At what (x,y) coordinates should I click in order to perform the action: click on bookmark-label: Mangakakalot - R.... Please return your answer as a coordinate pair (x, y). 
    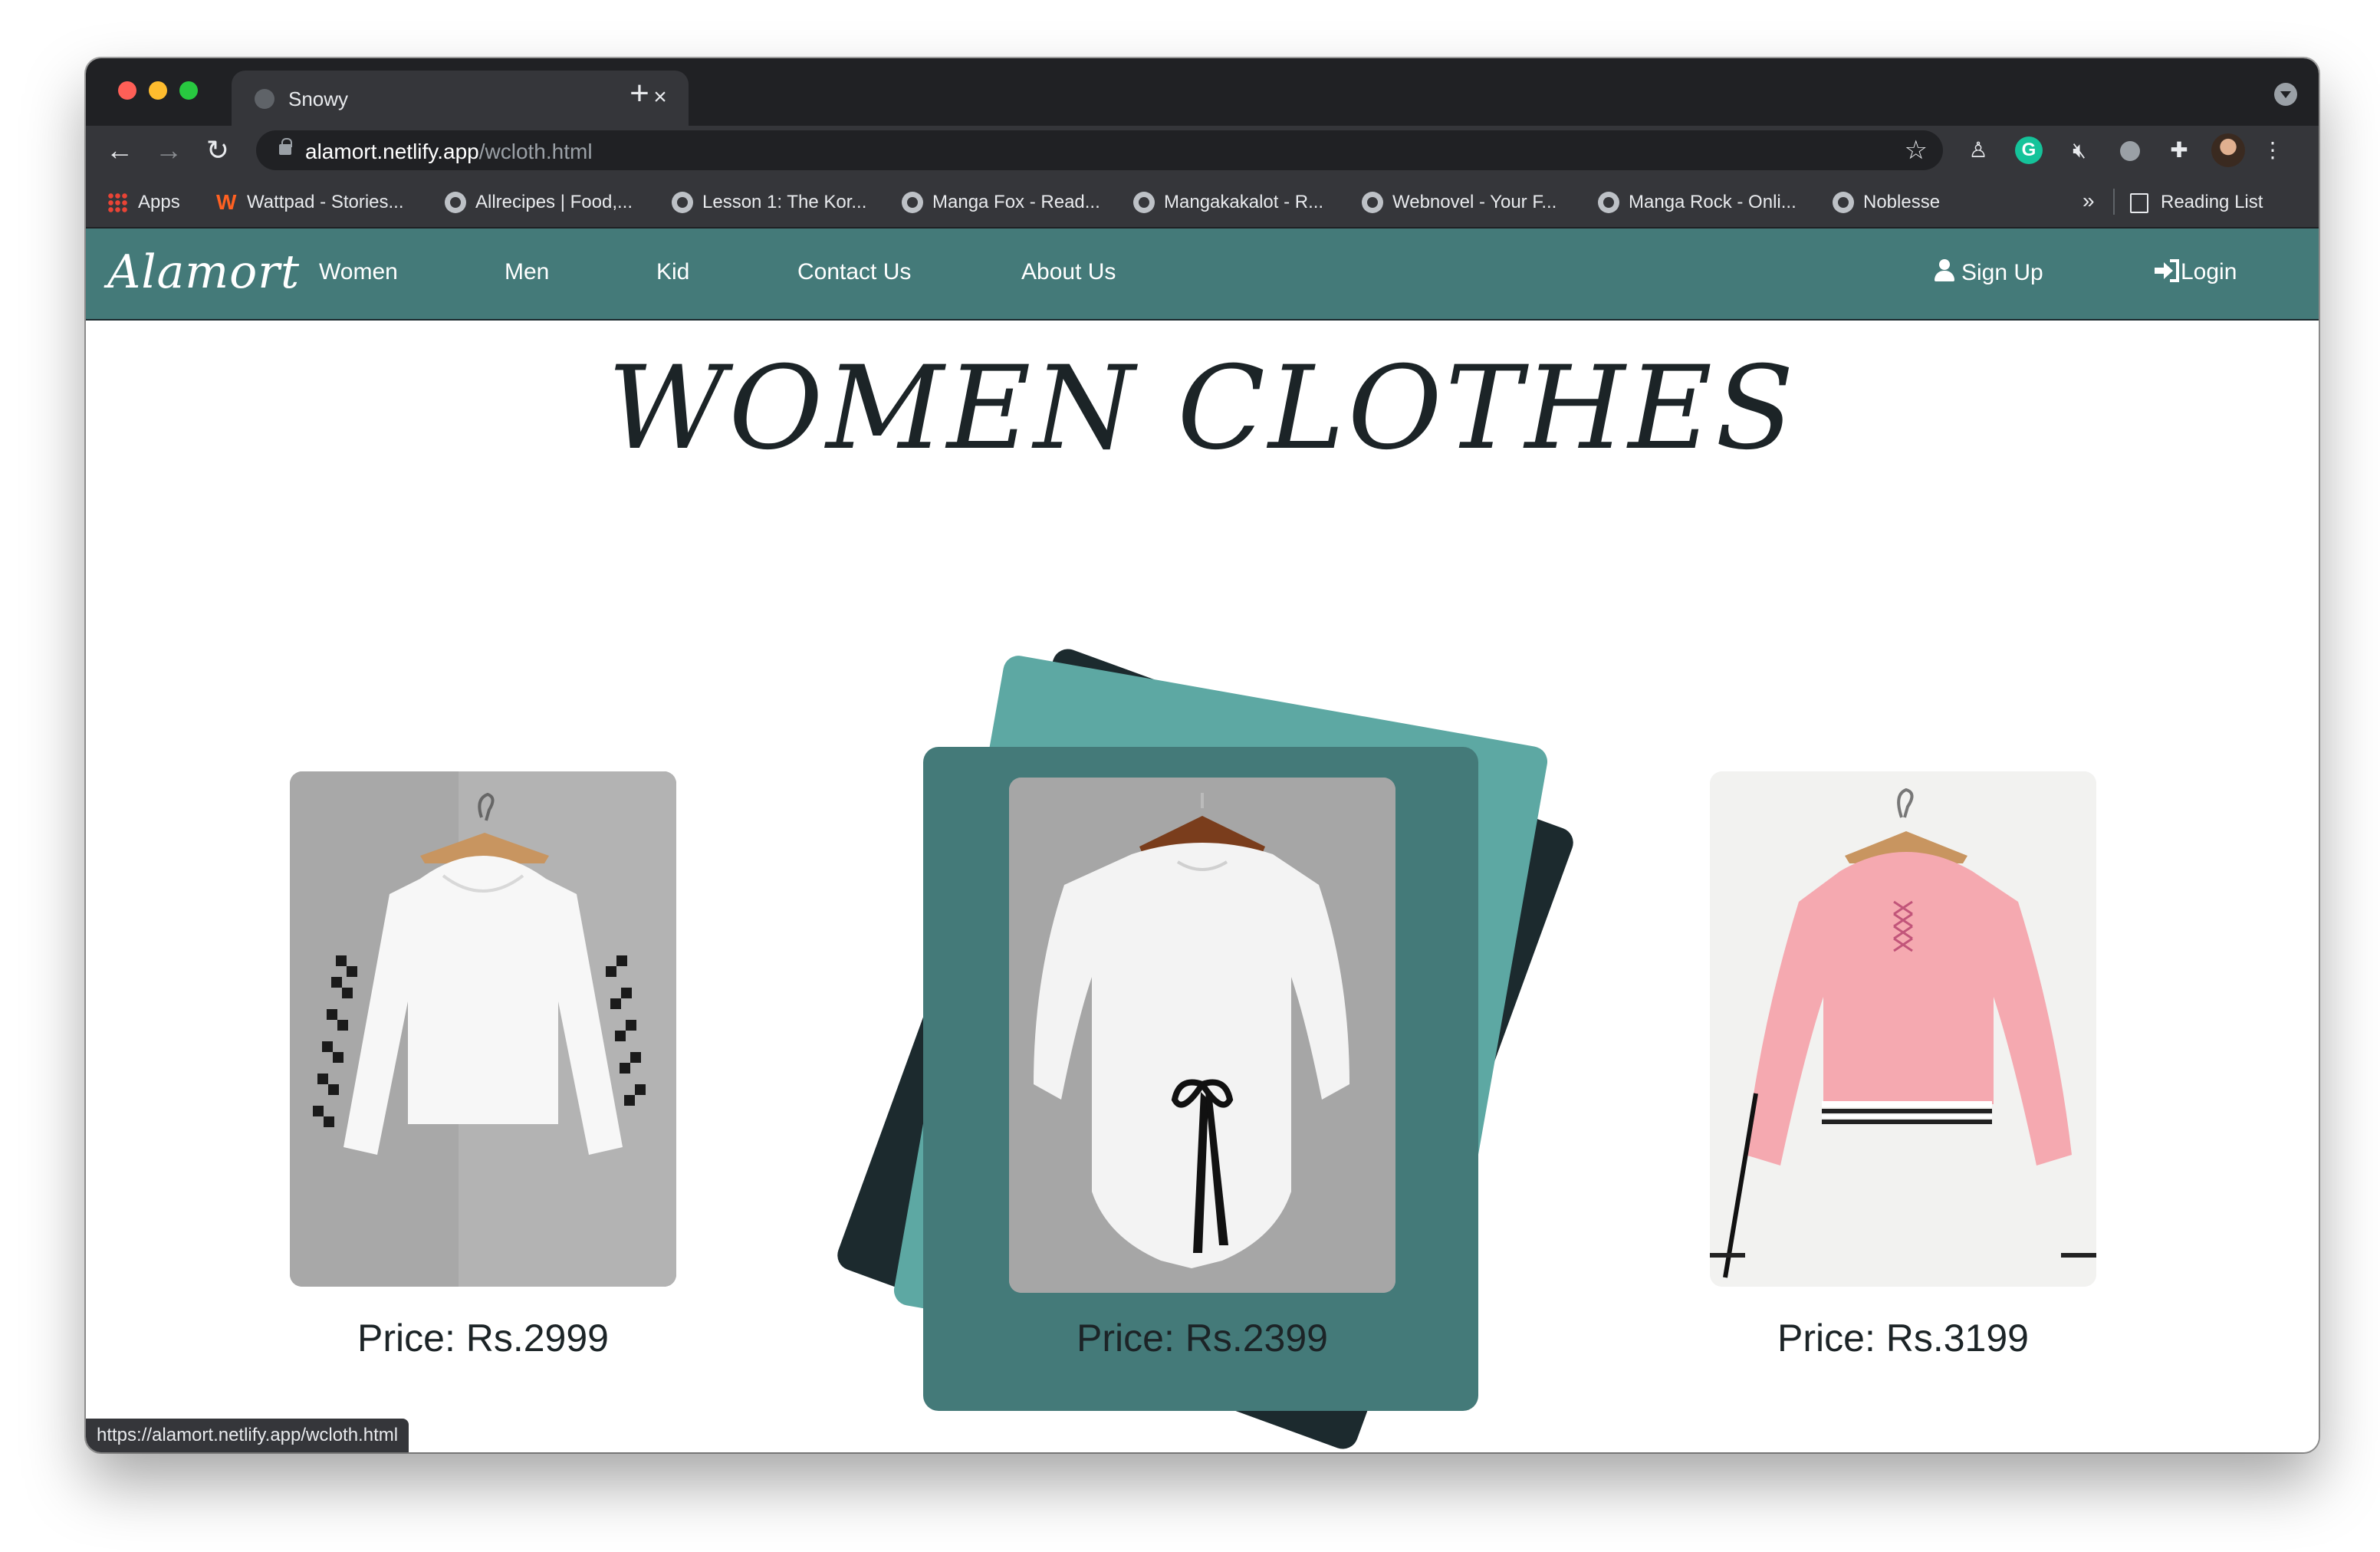
    Looking at the image, I should click on (1244, 202).